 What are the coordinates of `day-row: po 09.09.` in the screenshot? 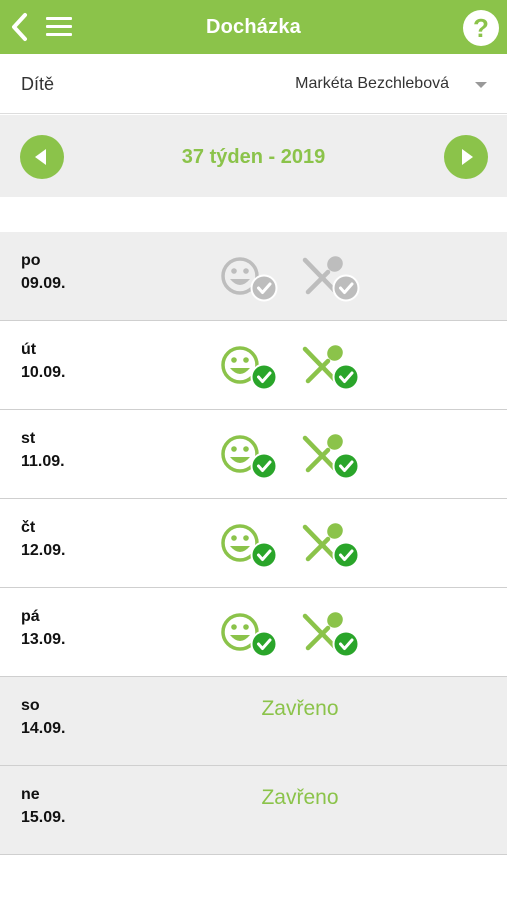 It's located at (253, 276).